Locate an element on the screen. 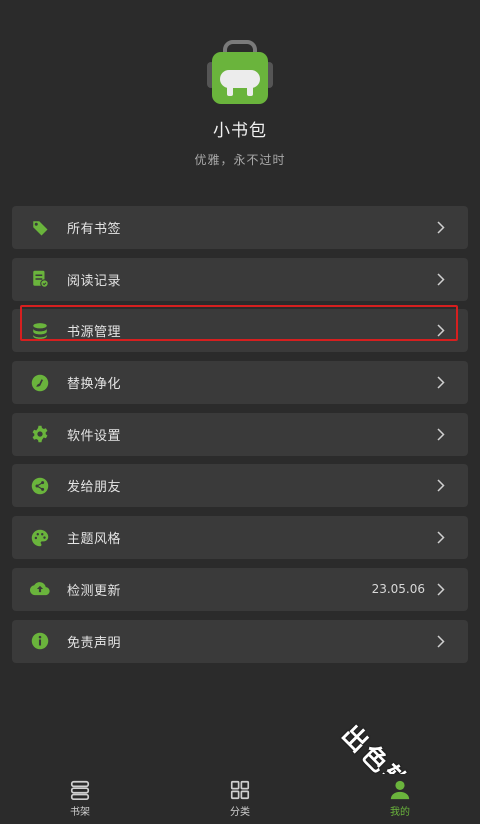 The image size is (480, 824). grid-icon is located at coordinates (240, 790).